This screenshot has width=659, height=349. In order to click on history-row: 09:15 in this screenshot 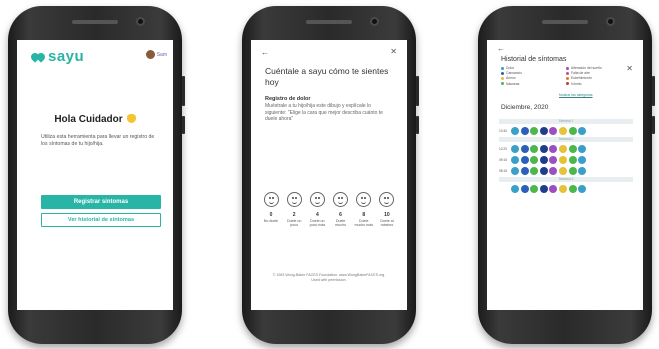, I will do `click(566, 159)`.